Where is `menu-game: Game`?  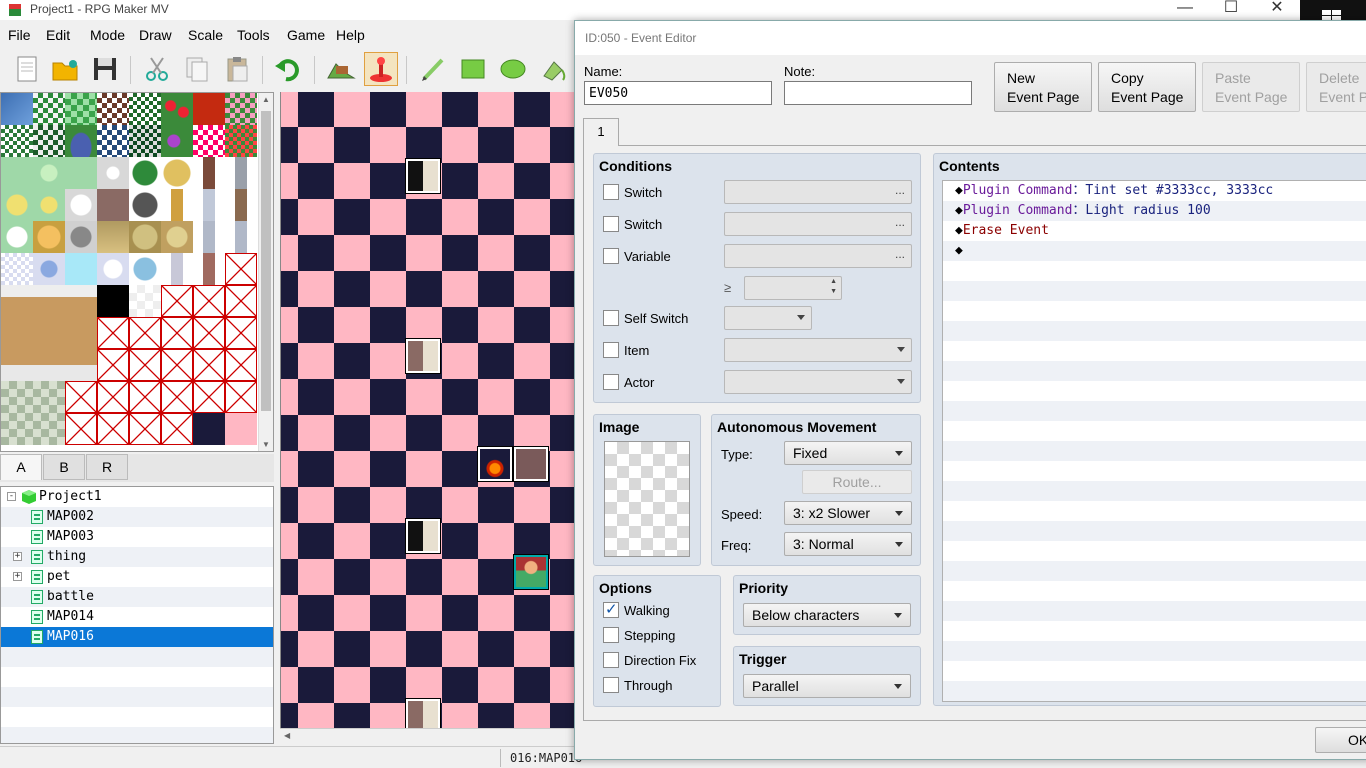
menu-game: Game is located at coordinates (306, 35).